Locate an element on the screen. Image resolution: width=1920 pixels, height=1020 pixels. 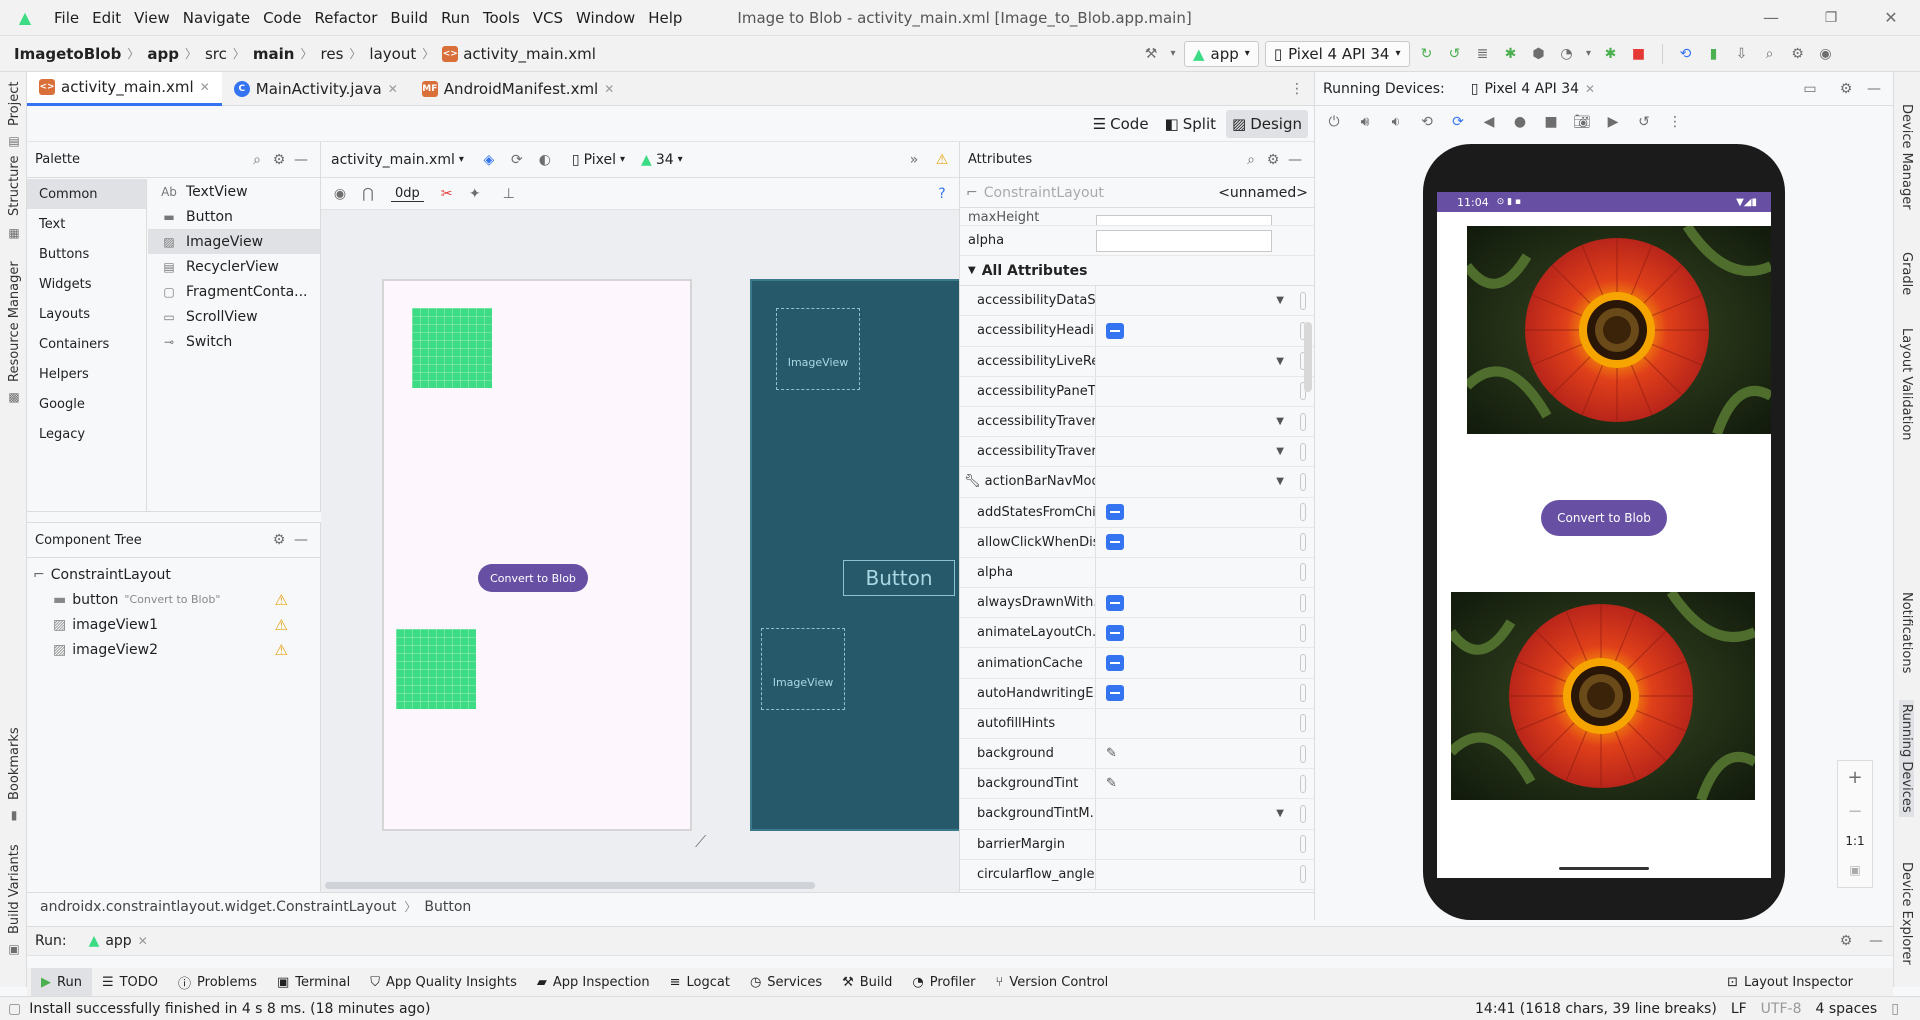
device-preview-combo: ▯ Pixel ▾ is located at coordinates (598, 160).